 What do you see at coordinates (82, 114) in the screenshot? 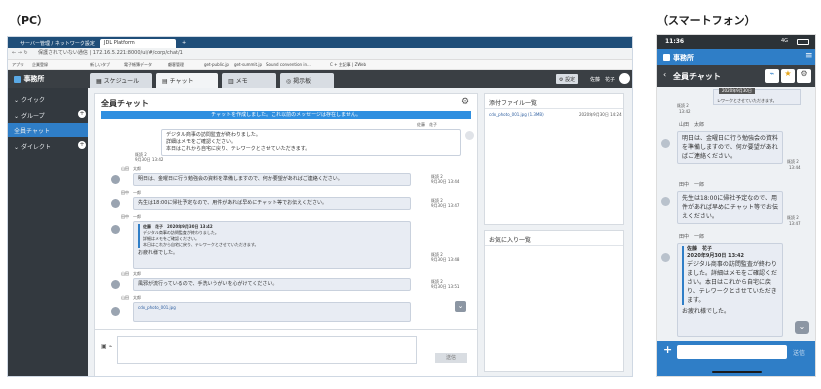
I see `add-group-icon: +` at bounding box center [82, 114].